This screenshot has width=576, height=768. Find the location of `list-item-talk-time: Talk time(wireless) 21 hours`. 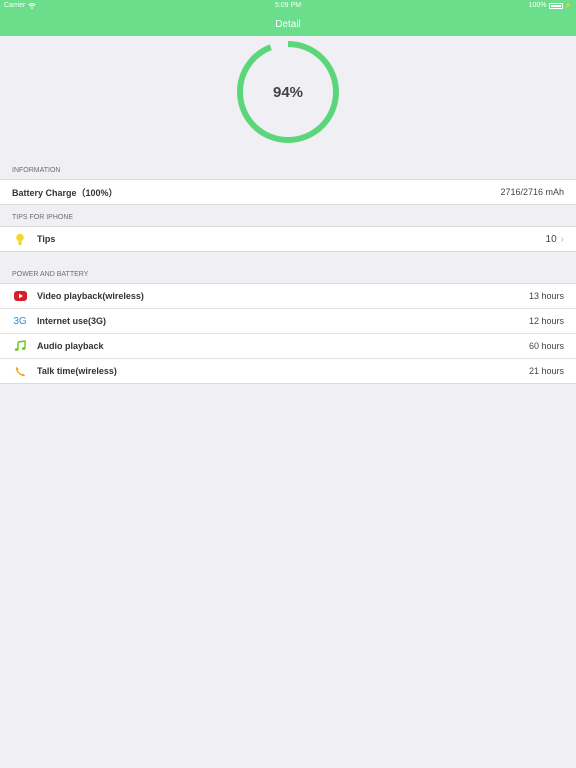

list-item-talk-time: Talk time(wireless) 21 hours is located at coordinates (288, 370).